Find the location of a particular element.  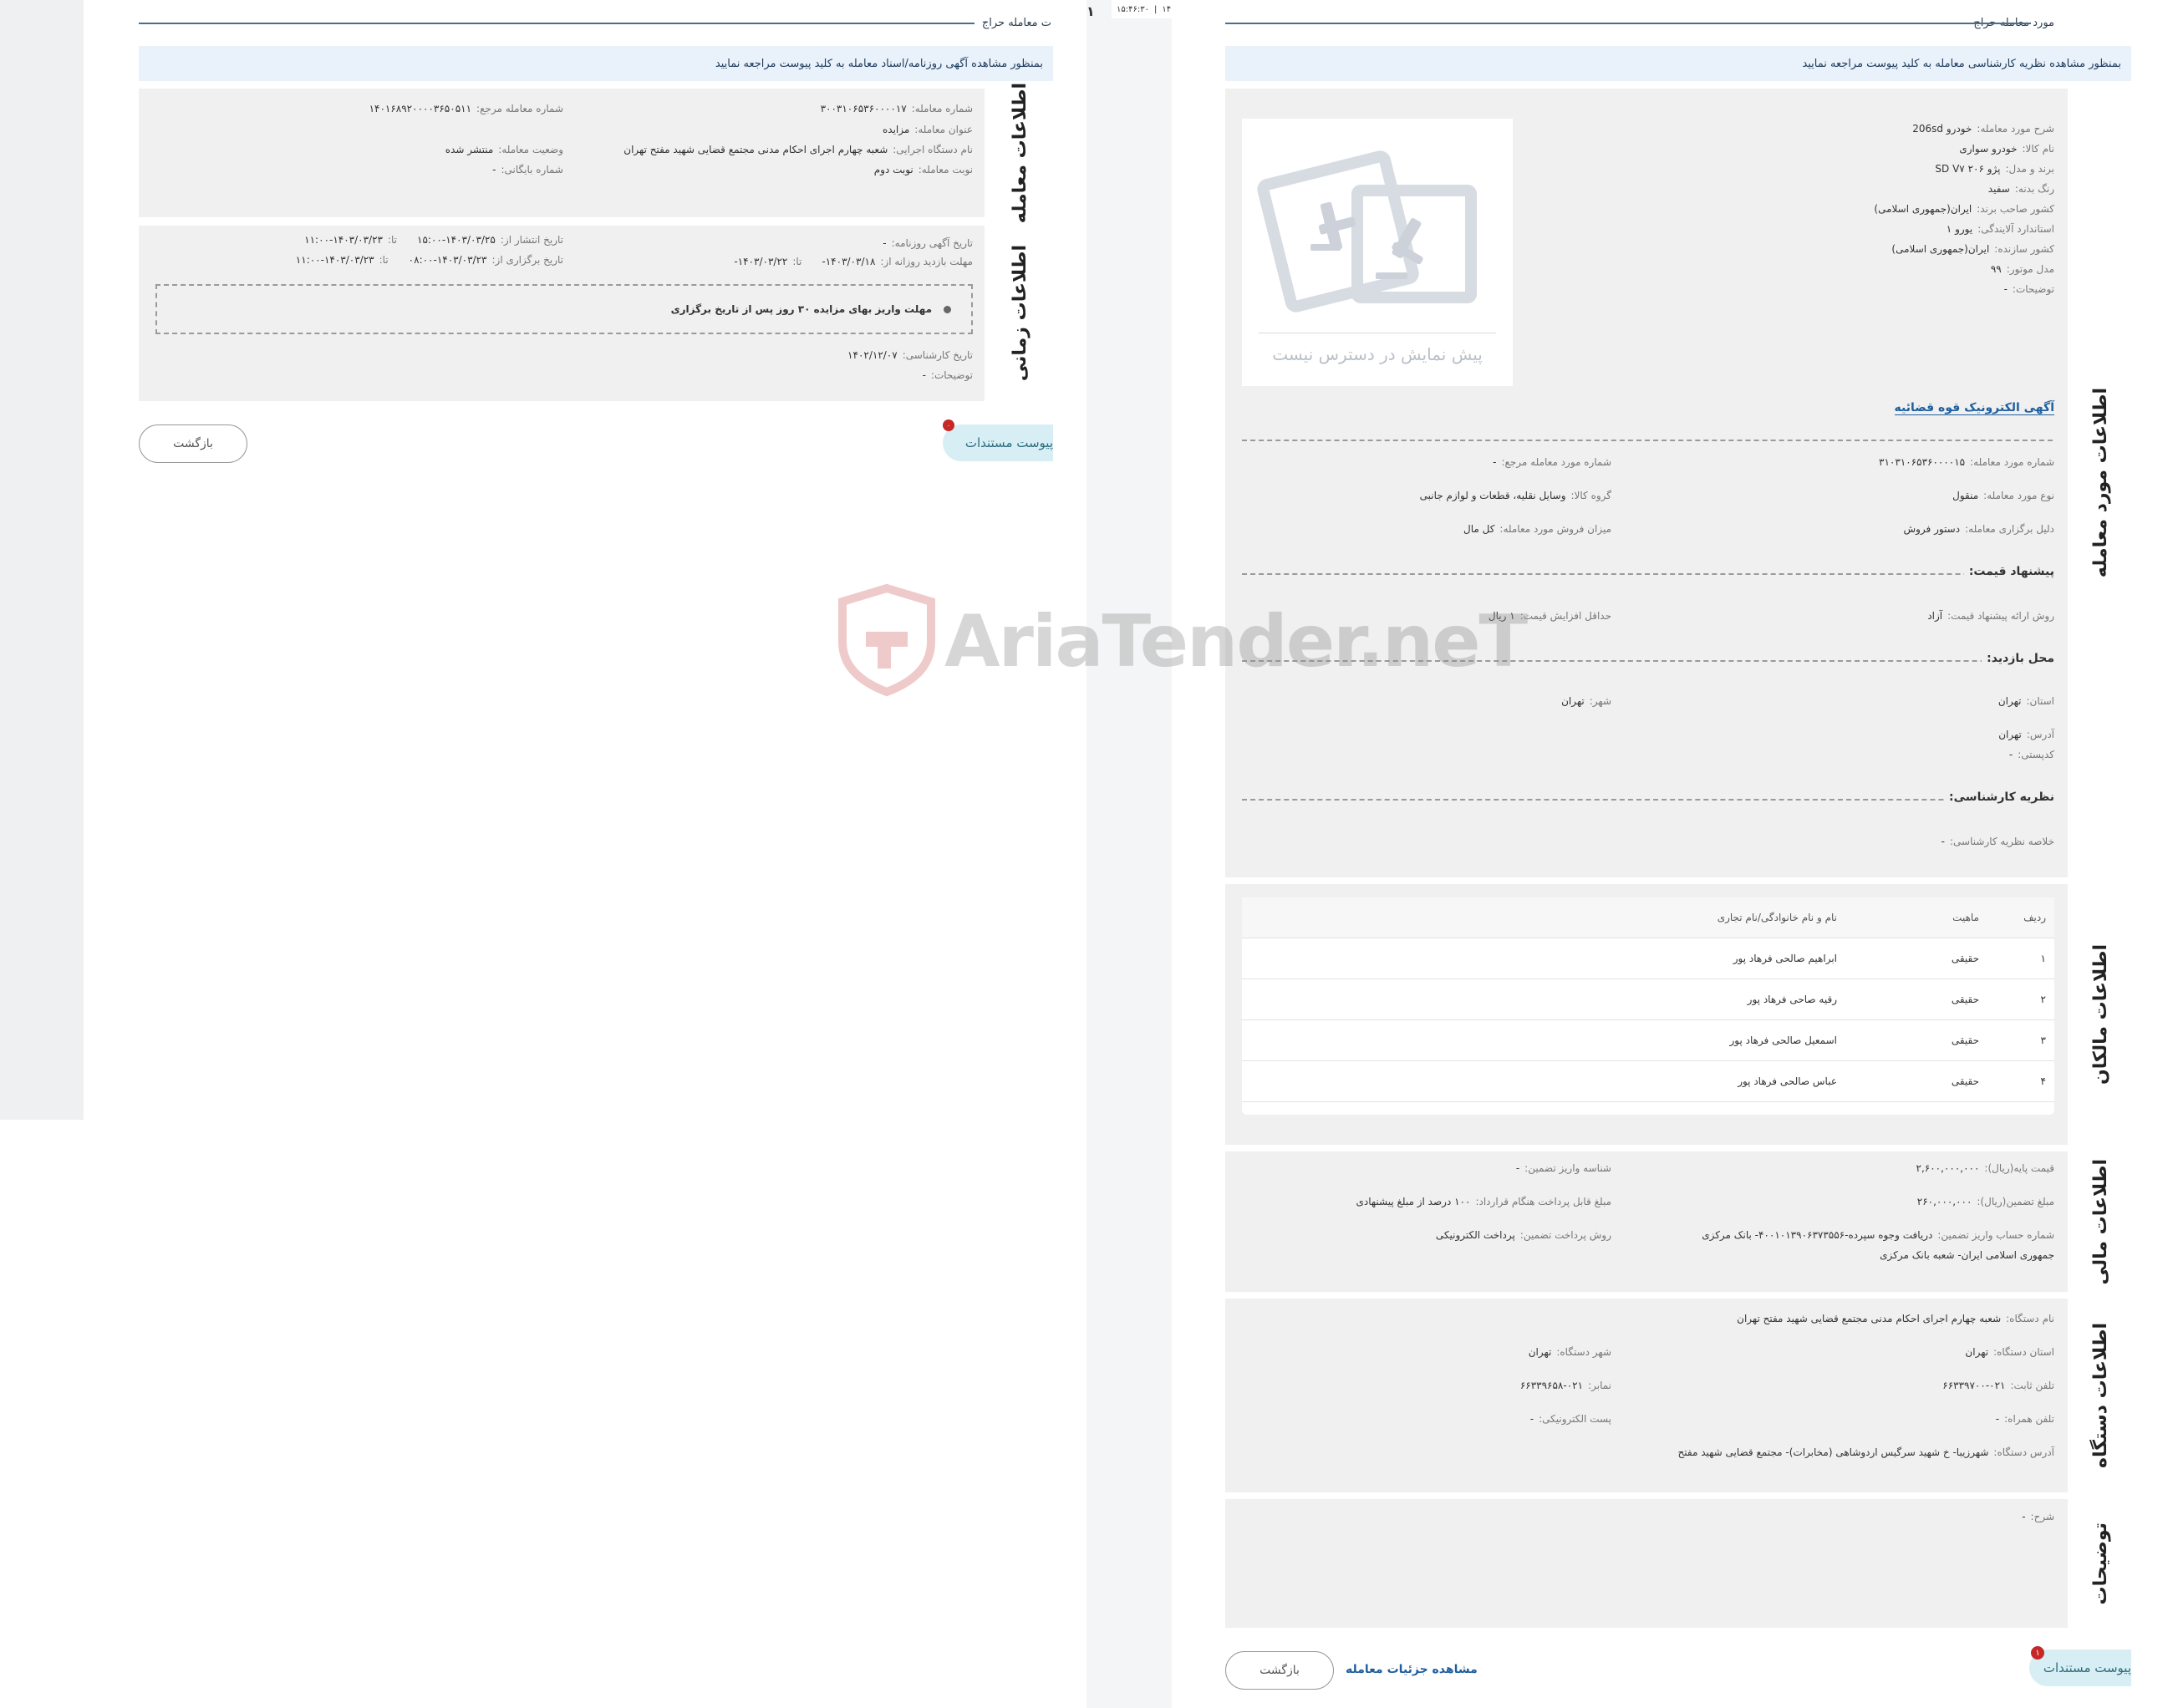

deal-no-field: شماره معامله:۳۰۰۳۱۰۶۵۳۶۰۰۰۰۱۷ is located at coordinates (897, 108).